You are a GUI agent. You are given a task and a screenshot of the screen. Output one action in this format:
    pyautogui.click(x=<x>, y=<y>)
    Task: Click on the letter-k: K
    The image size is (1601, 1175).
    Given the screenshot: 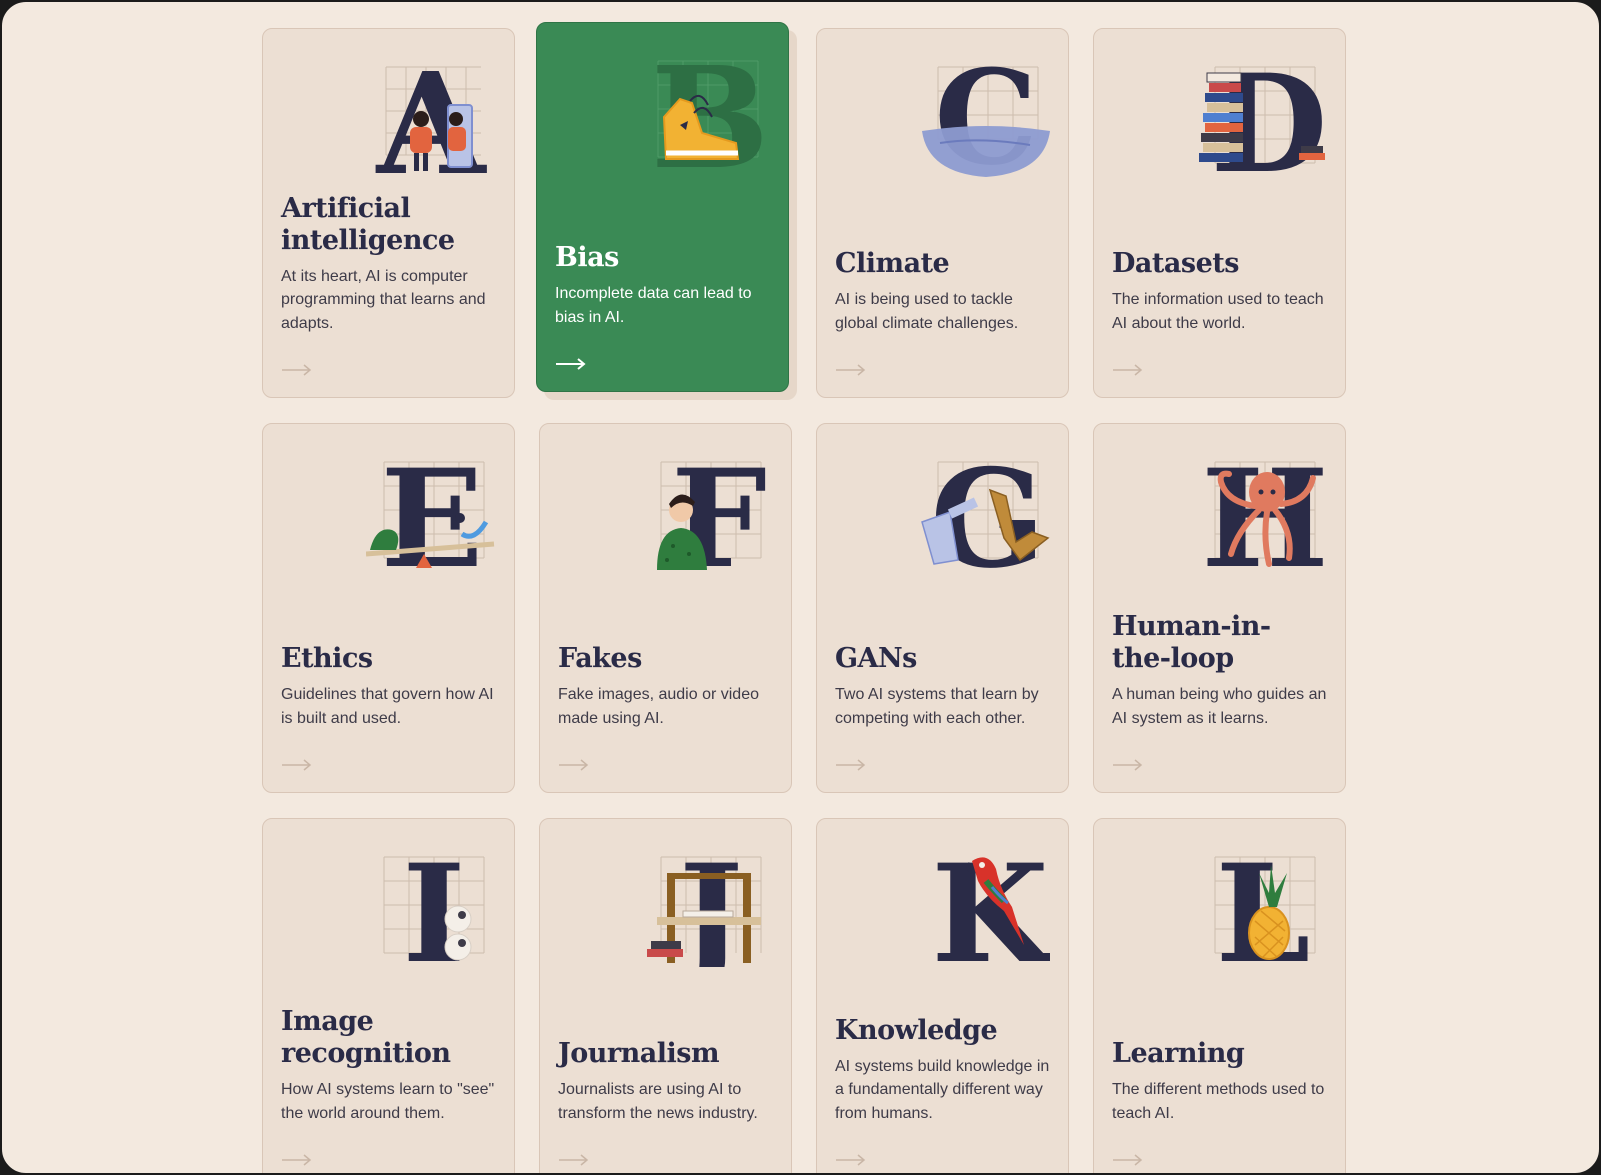 What is the action you would take?
    pyautogui.click(x=990, y=902)
    